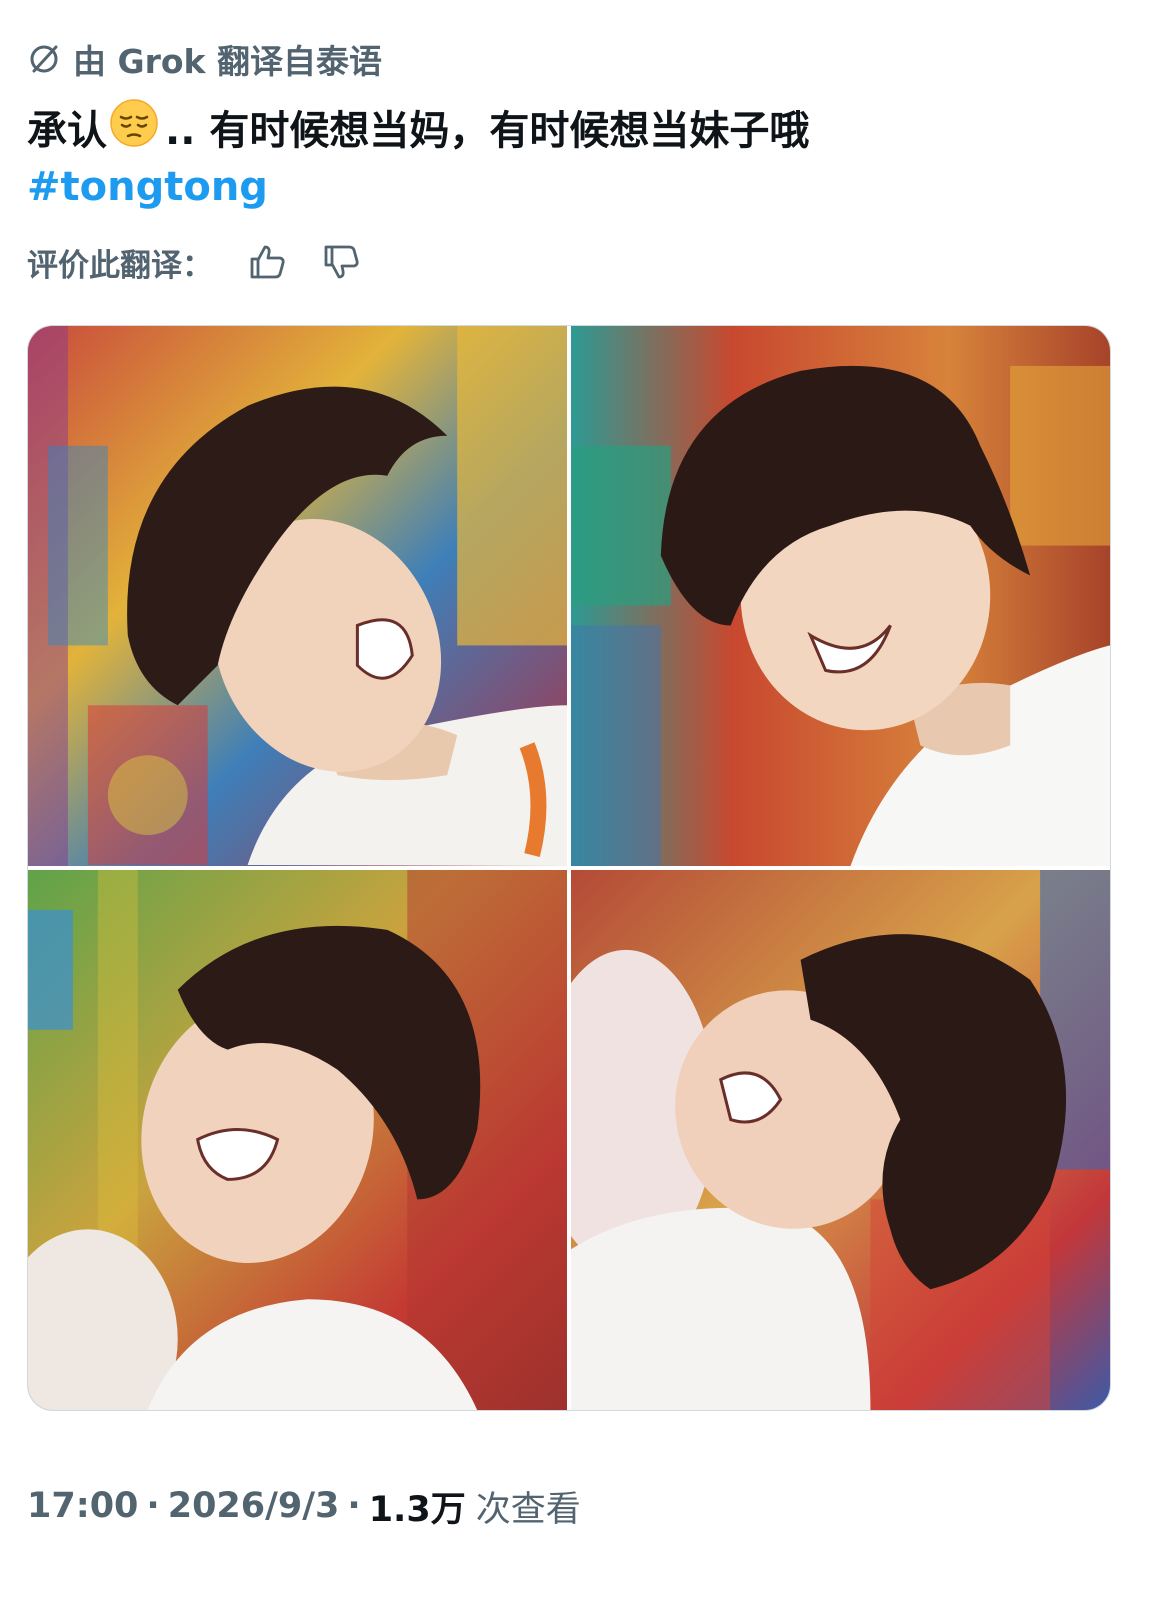 This screenshot has height=1614, width=1169. I want to click on post-time: 17:00, so click(82, 1506).